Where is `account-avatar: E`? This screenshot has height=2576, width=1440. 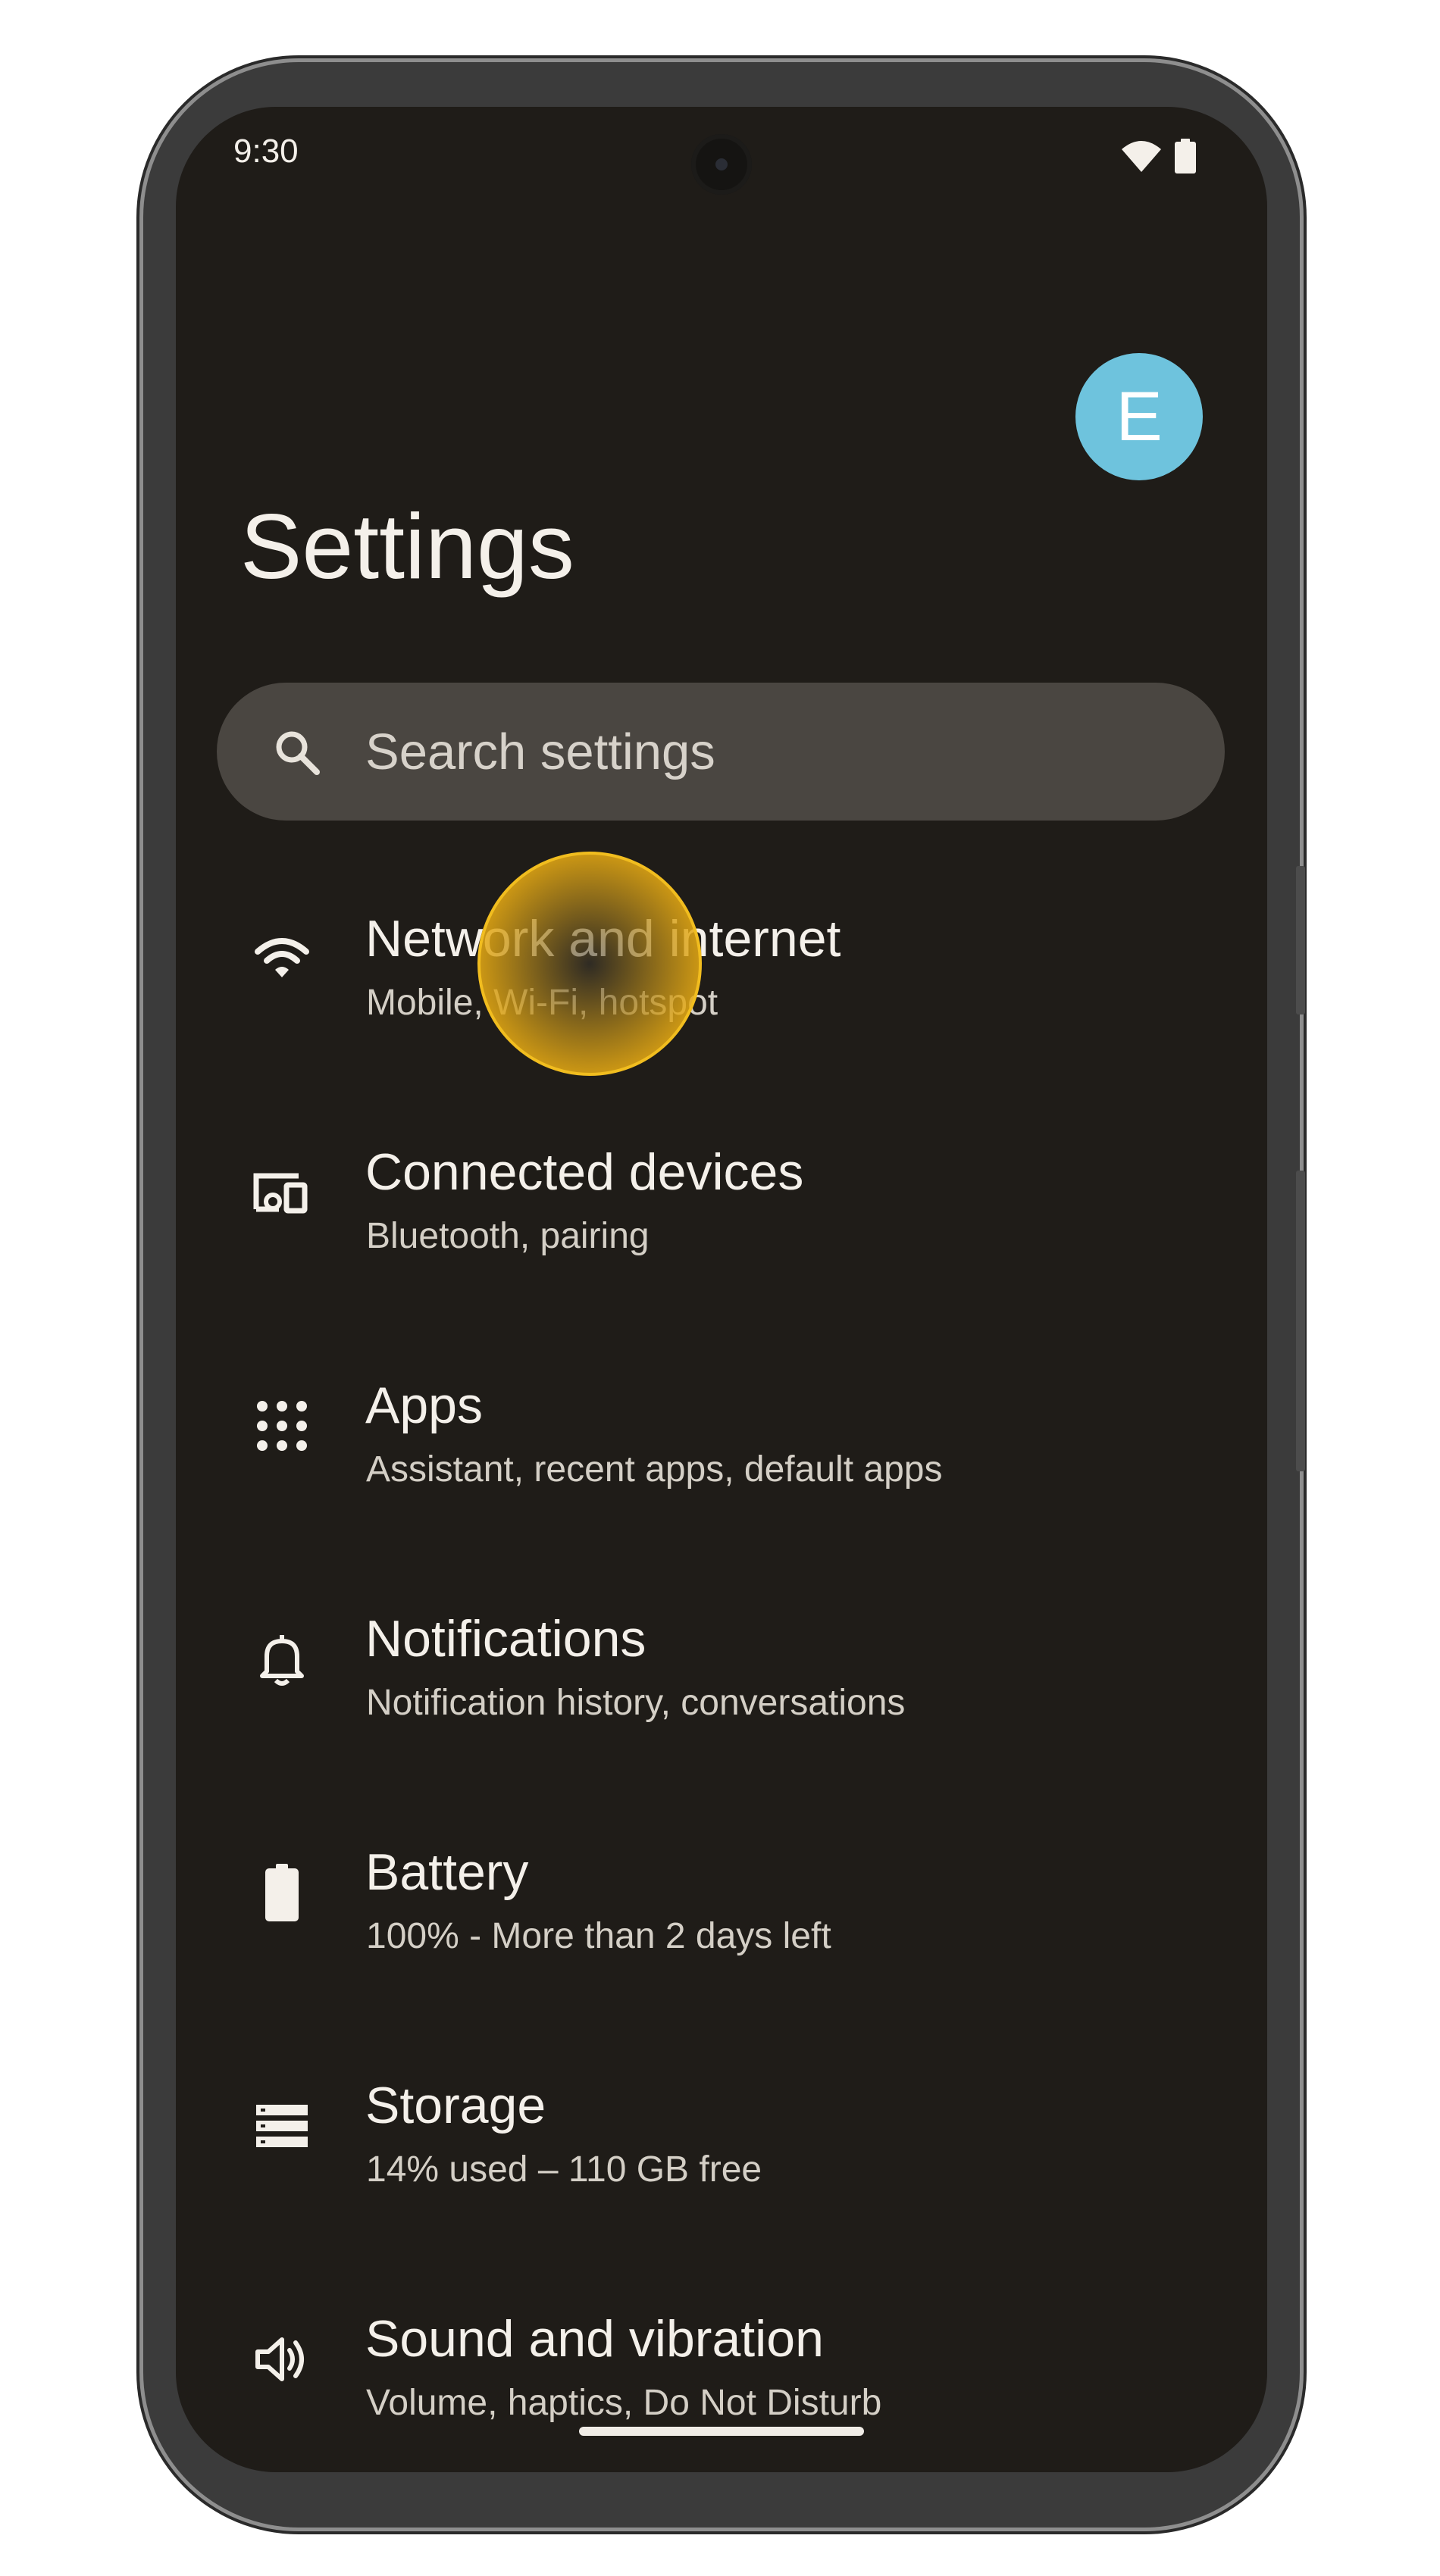
account-avatar: E is located at coordinates (1139, 417).